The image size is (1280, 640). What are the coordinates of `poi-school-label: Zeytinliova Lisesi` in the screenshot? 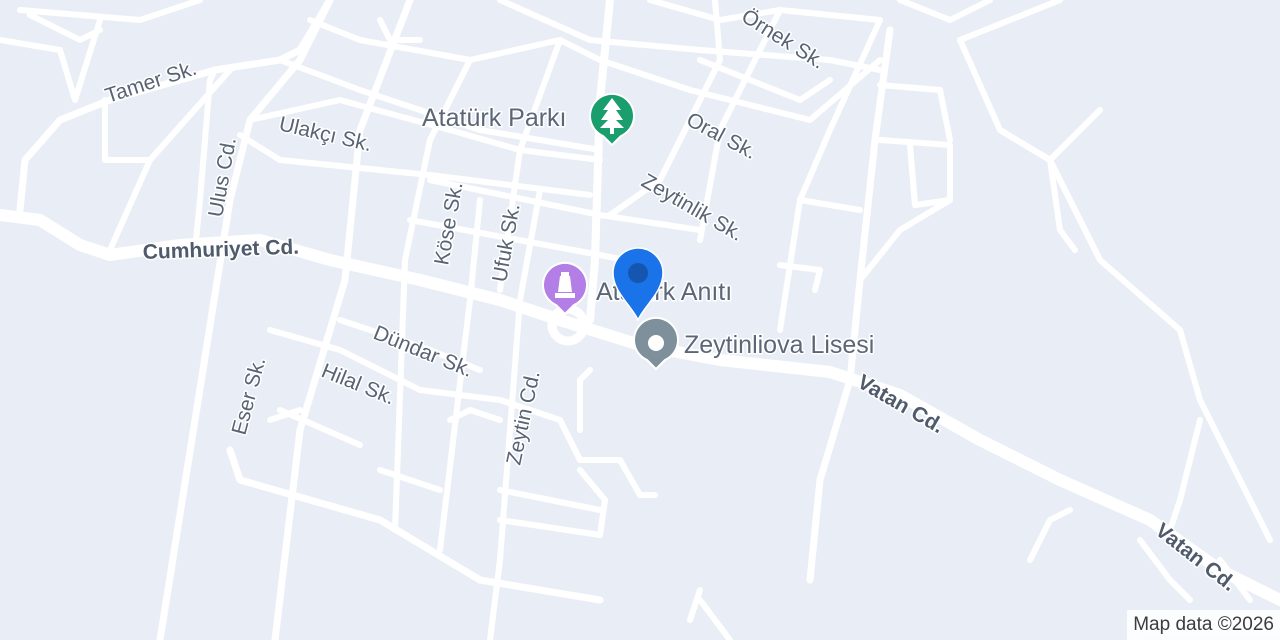 It's located at (779, 345).